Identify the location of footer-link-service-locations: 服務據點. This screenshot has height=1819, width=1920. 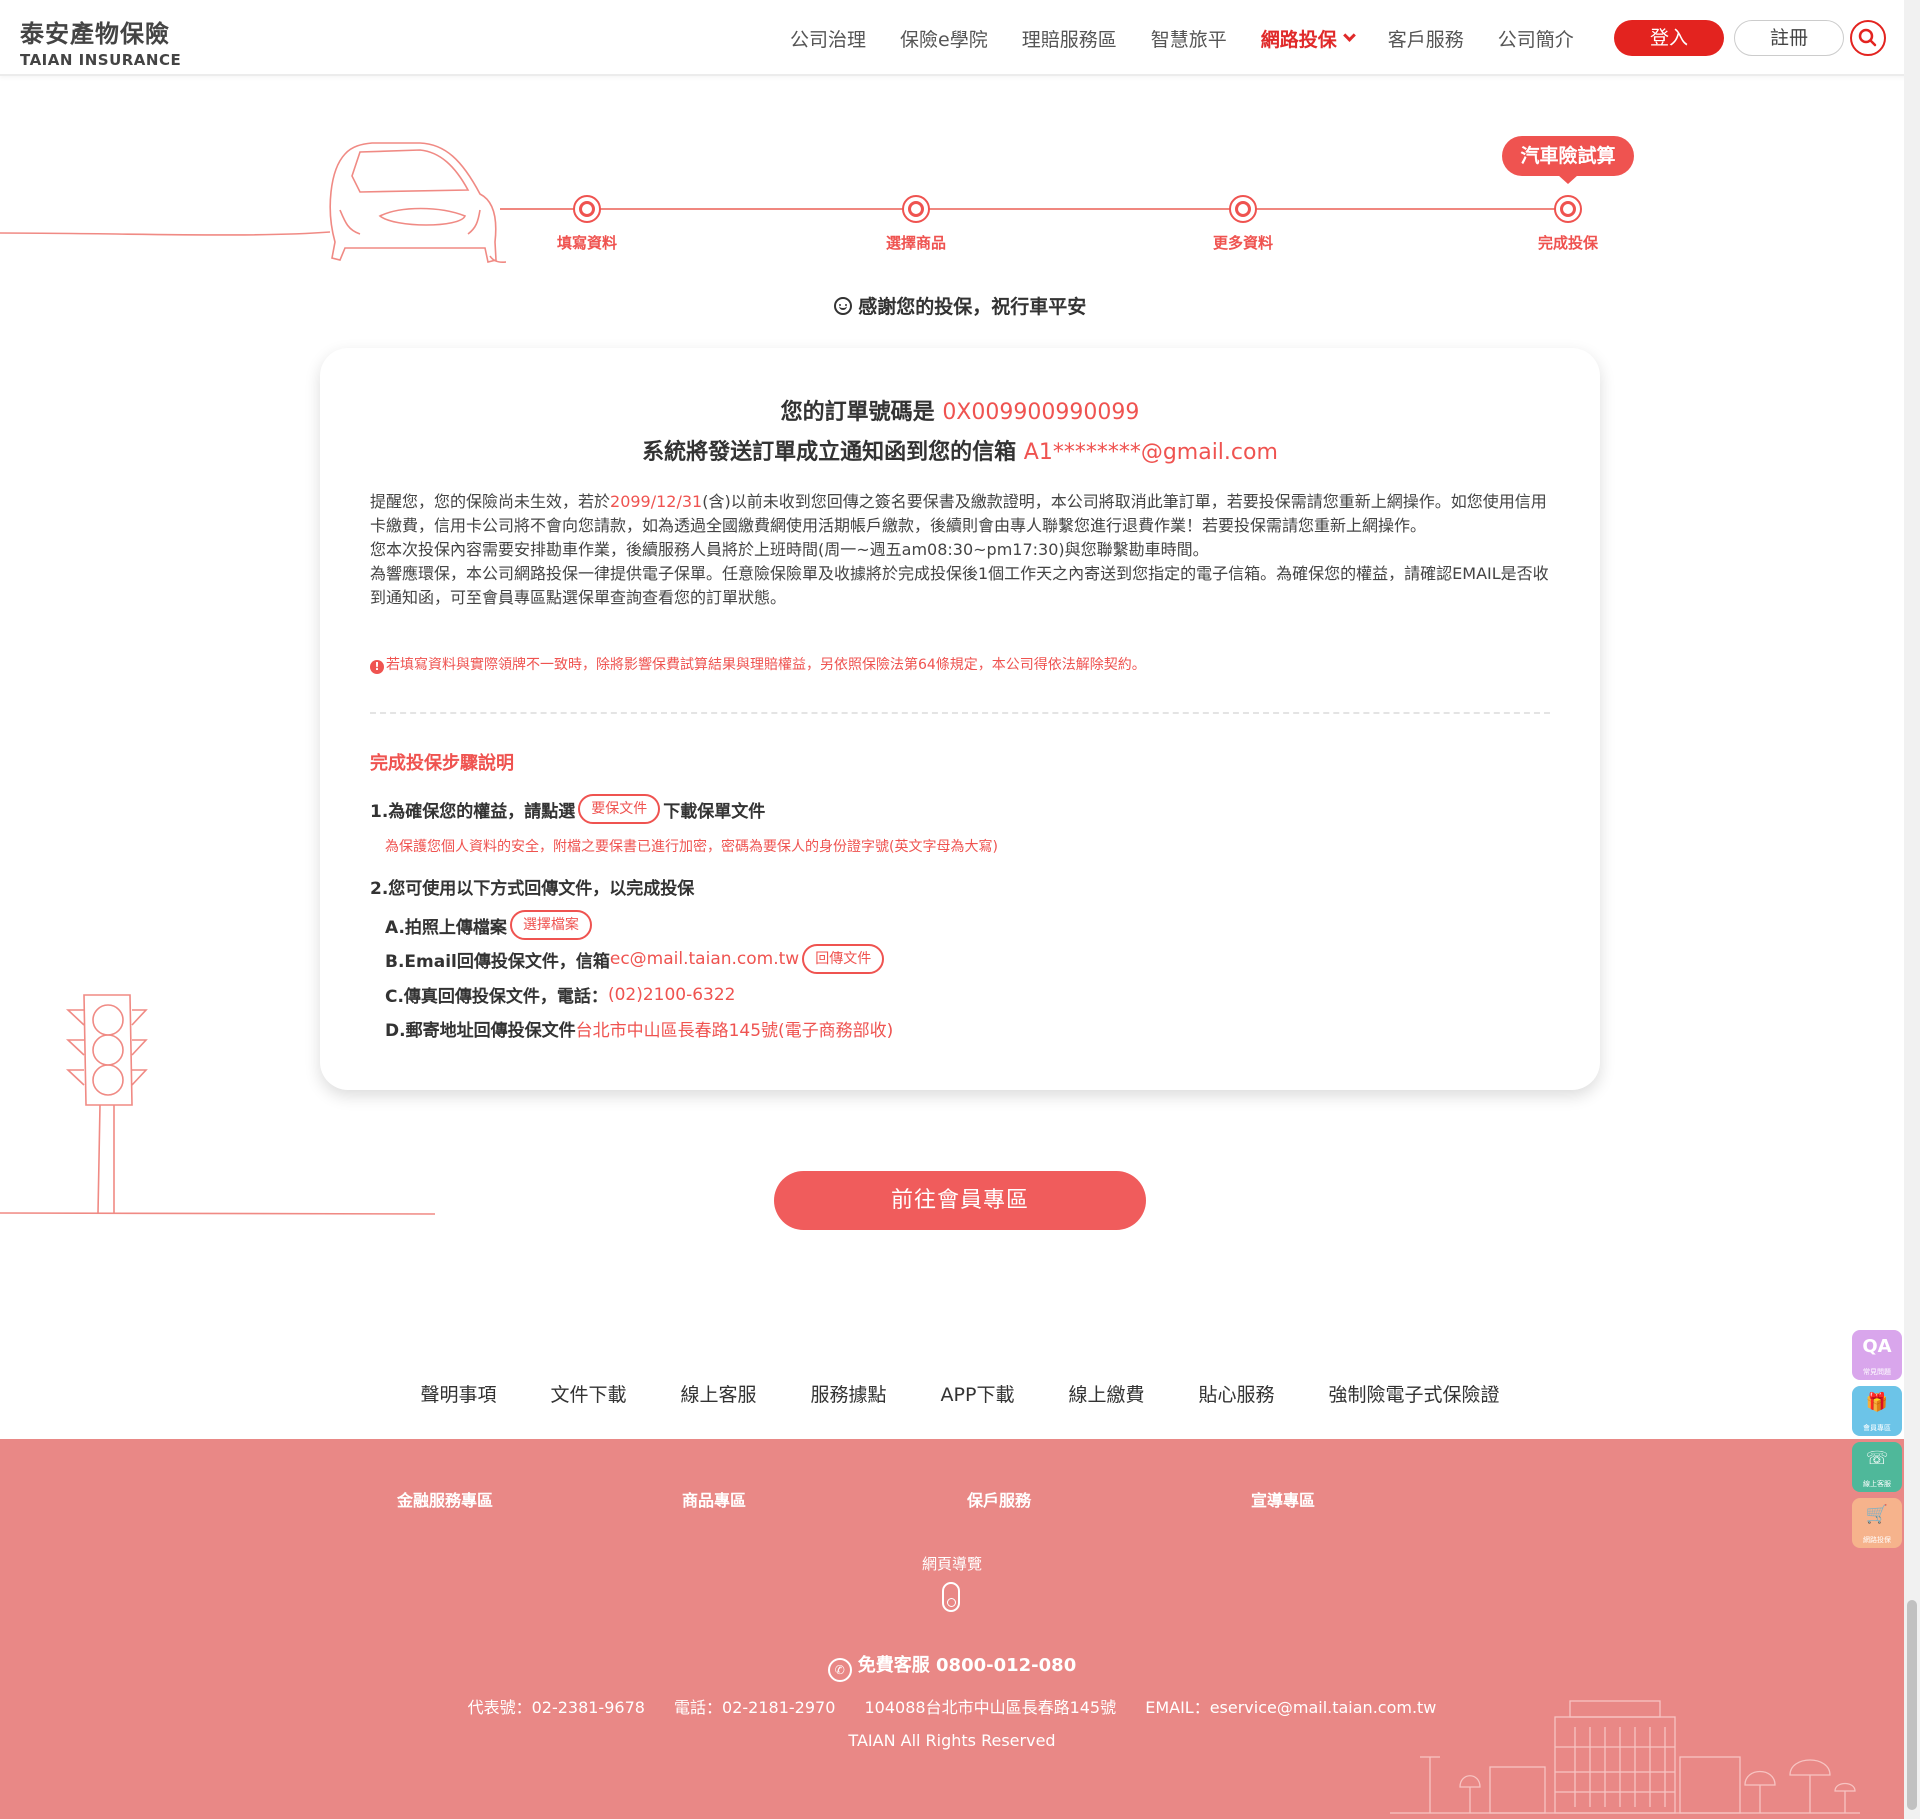
(849, 1393).